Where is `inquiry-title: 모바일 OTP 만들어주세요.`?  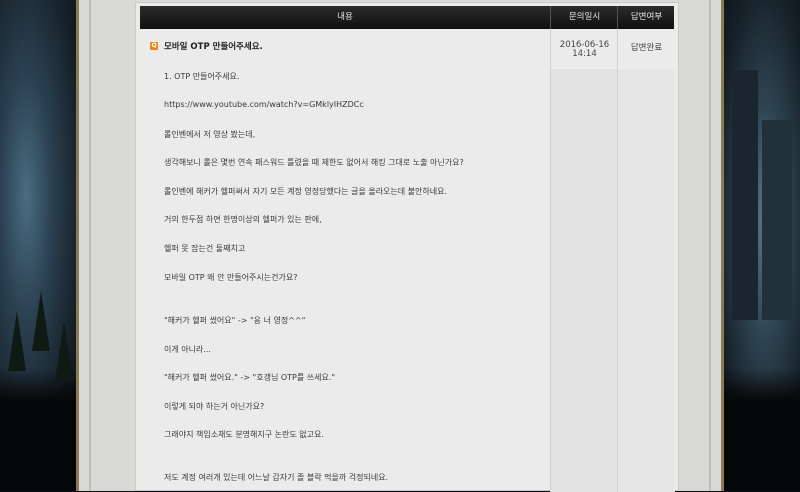 inquiry-title: 모바일 OTP 만들어주세요. is located at coordinates (213, 46).